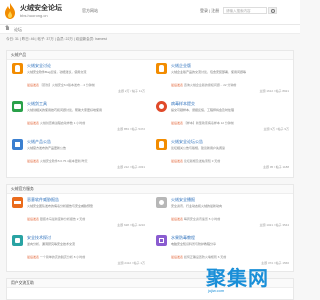  What do you see at coordinates (198, 148) in the screenshot?
I see `forum-desc: 论坛相关公告与版规，建议新用户先阅读` at bounding box center [198, 148].